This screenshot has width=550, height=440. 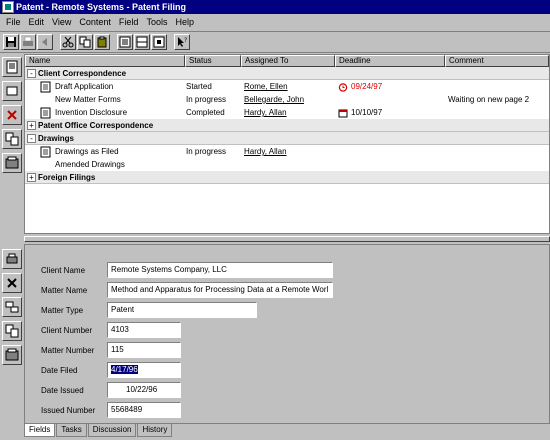 I want to click on edit-item-button, so click(x=12, y=91).